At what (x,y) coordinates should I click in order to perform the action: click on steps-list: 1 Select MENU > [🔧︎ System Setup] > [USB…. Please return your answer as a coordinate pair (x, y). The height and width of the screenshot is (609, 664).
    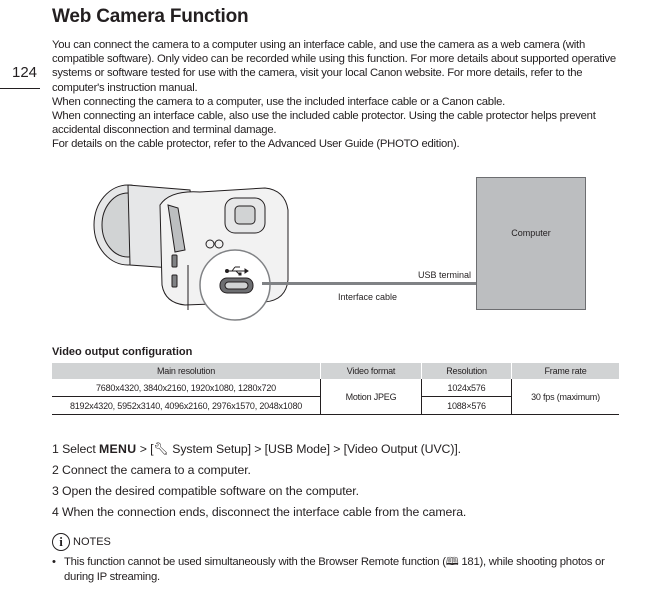
    Looking at the image, I should click on (259, 483).